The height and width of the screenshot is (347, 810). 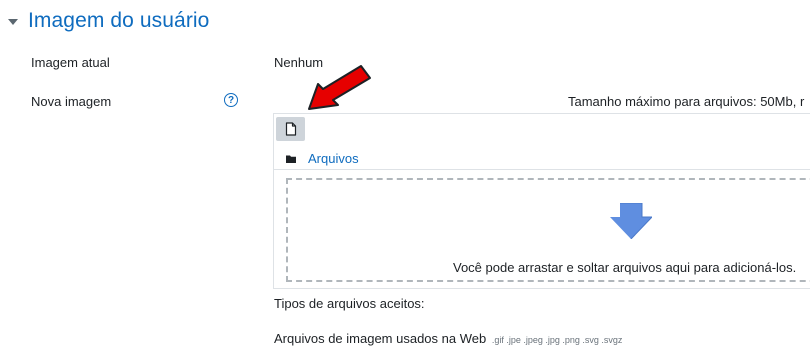 What do you see at coordinates (333, 158) in the screenshot?
I see `files-folder-link: Arquivos` at bounding box center [333, 158].